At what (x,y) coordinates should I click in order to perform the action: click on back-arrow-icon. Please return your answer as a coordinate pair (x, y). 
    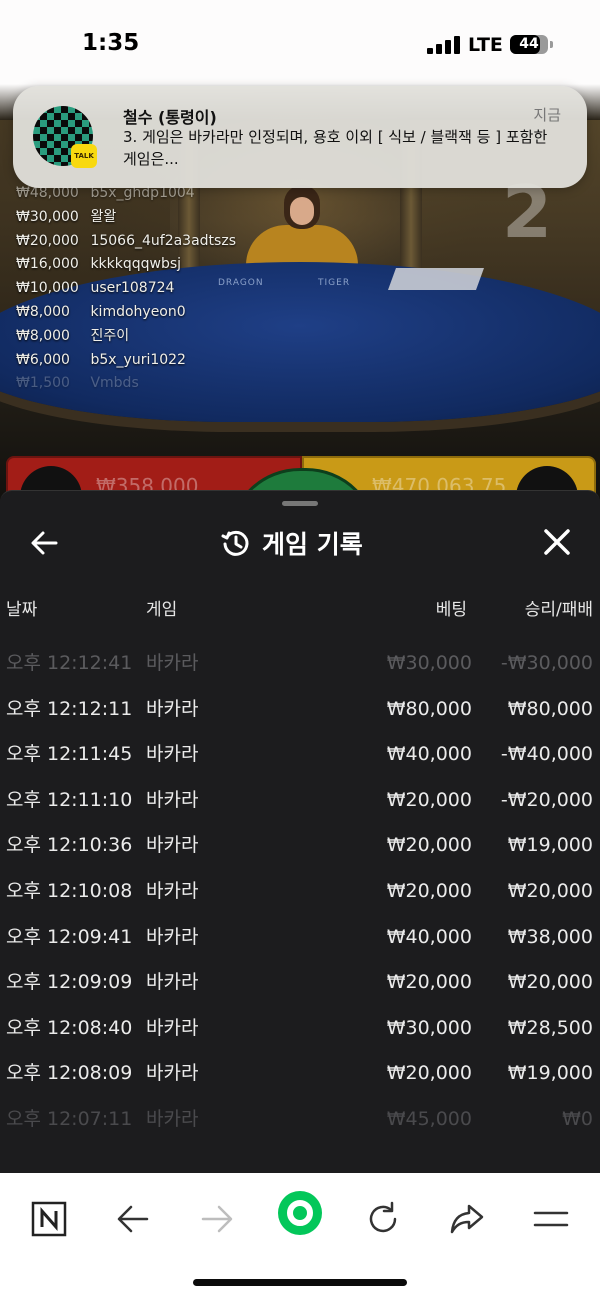
    Looking at the image, I should click on (133, 1219).